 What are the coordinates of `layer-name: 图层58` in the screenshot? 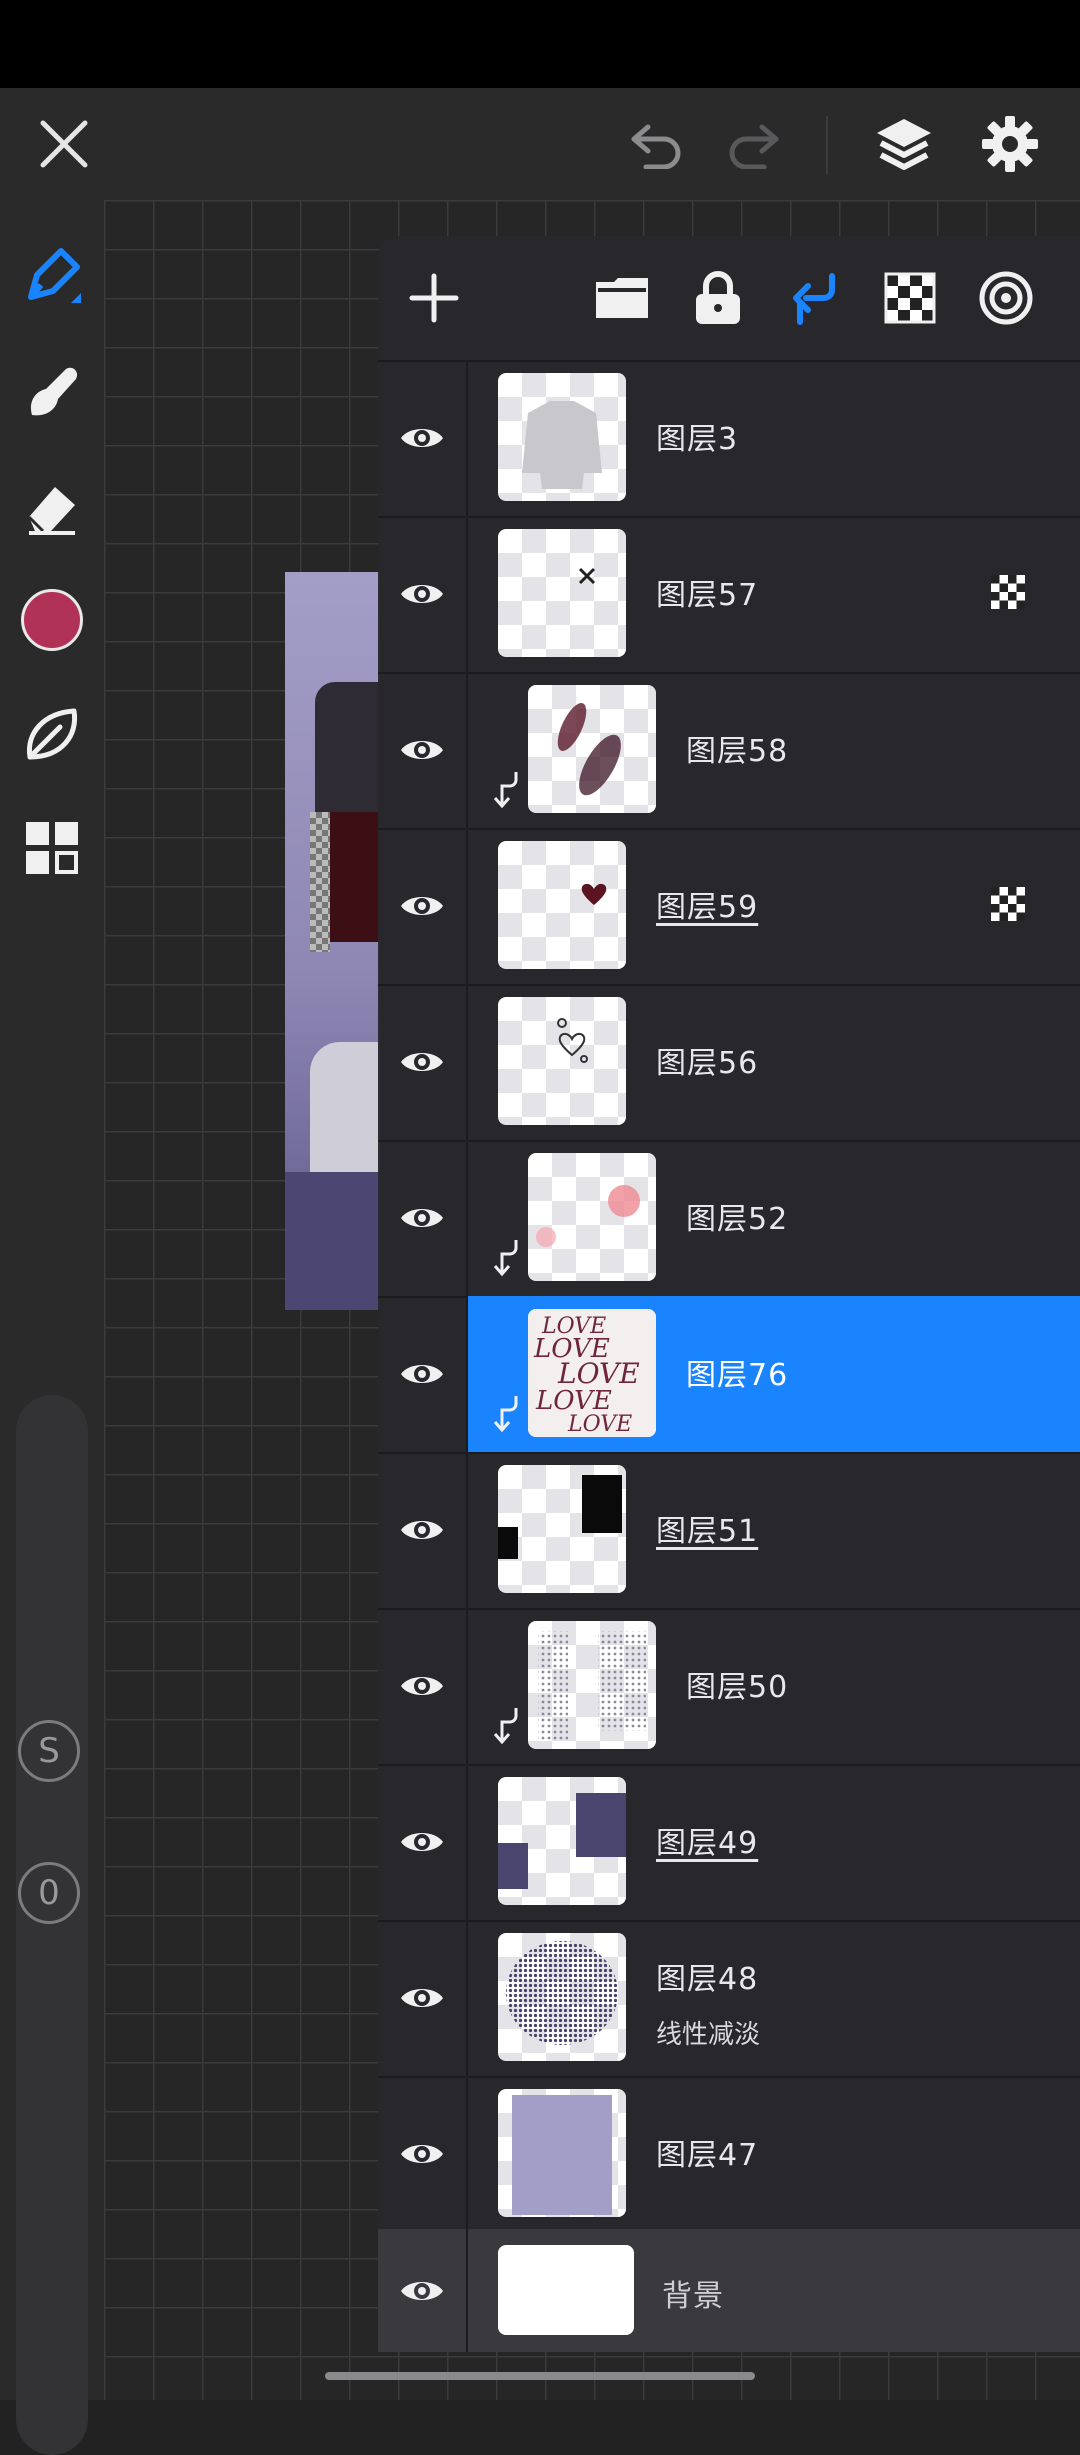 It's located at (737, 751).